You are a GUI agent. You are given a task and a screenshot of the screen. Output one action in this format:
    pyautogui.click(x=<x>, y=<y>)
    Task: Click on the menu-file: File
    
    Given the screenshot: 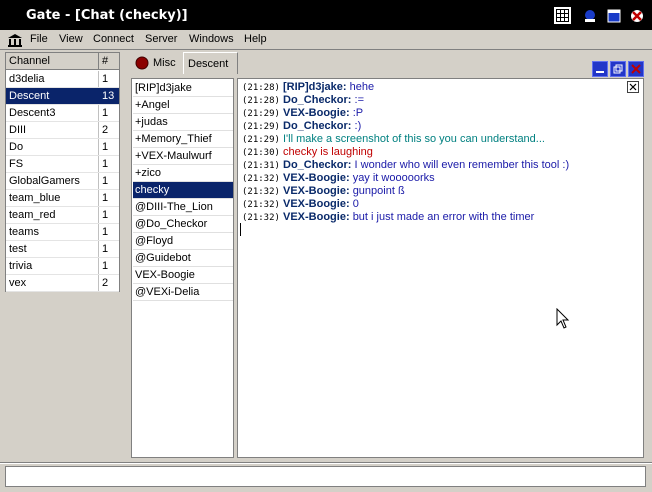 What is the action you would take?
    pyautogui.click(x=39, y=39)
    